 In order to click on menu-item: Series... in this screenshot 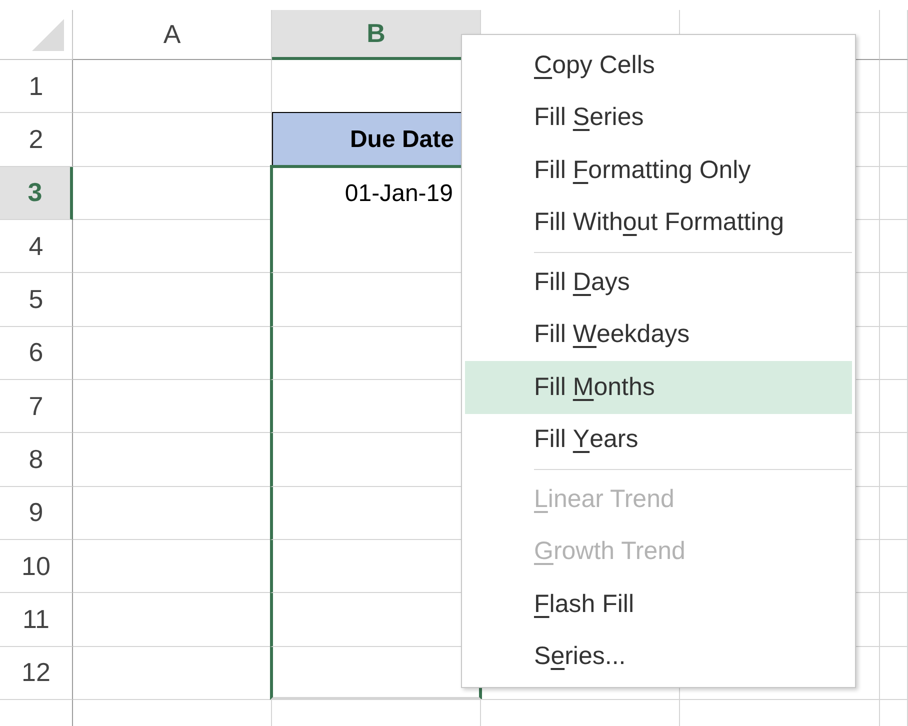, I will do `click(658, 656)`.